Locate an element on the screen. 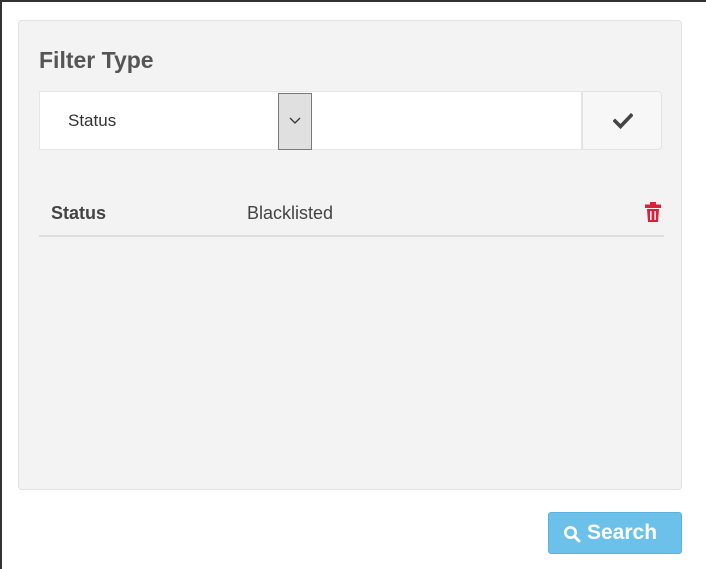 This screenshot has width=706, height=569. delete-filter-button is located at coordinates (653, 212).